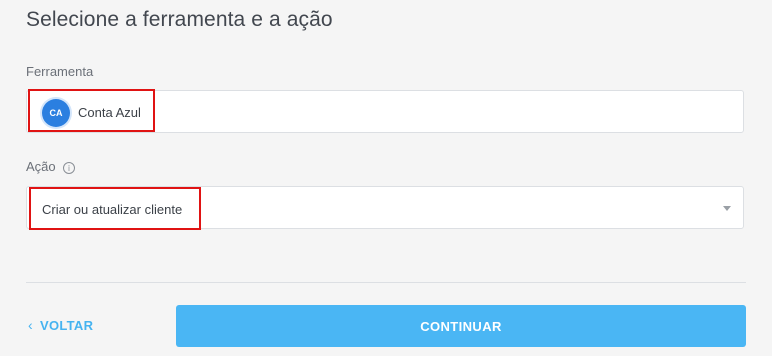 The height and width of the screenshot is (356, 772). What do you see at coordinates (69, 168) in the screenshot?
I see `info-icon: i` at bounding box center [69, 168].